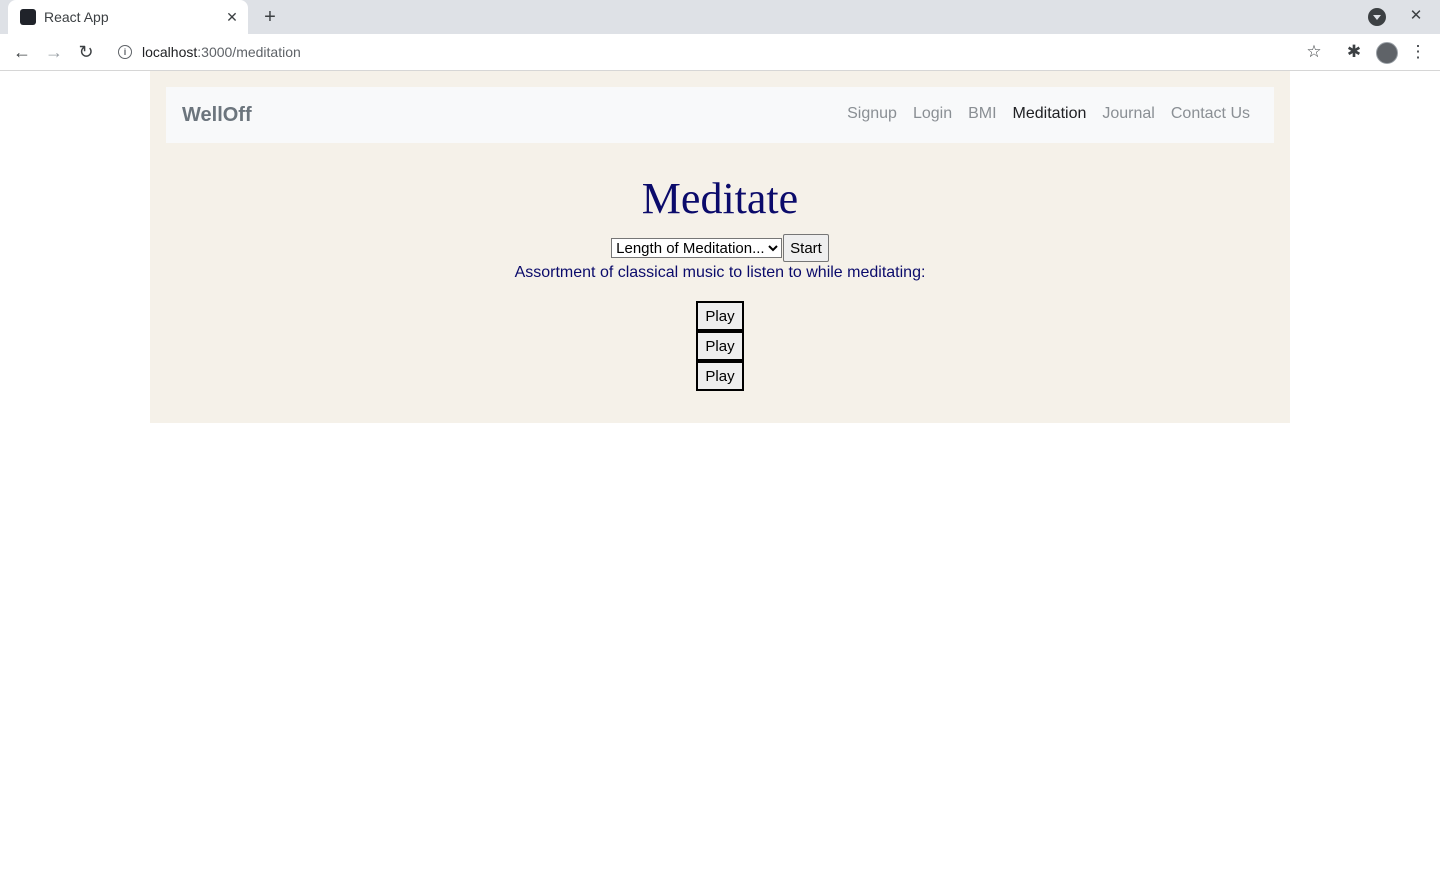 This screenshot has height=873, width=1440. Describe the element at coordinates (932, 114) in the screenshot. I see `nav-link-login: Login` at that location.